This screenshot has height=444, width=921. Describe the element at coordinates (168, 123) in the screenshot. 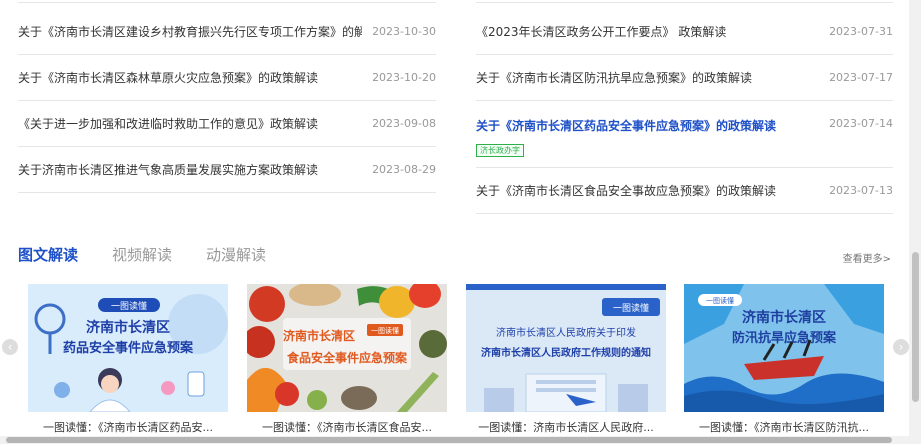

I see `news-title: 《关于进一步加强和改进临时救助工作的意见》政策解读` at that location.